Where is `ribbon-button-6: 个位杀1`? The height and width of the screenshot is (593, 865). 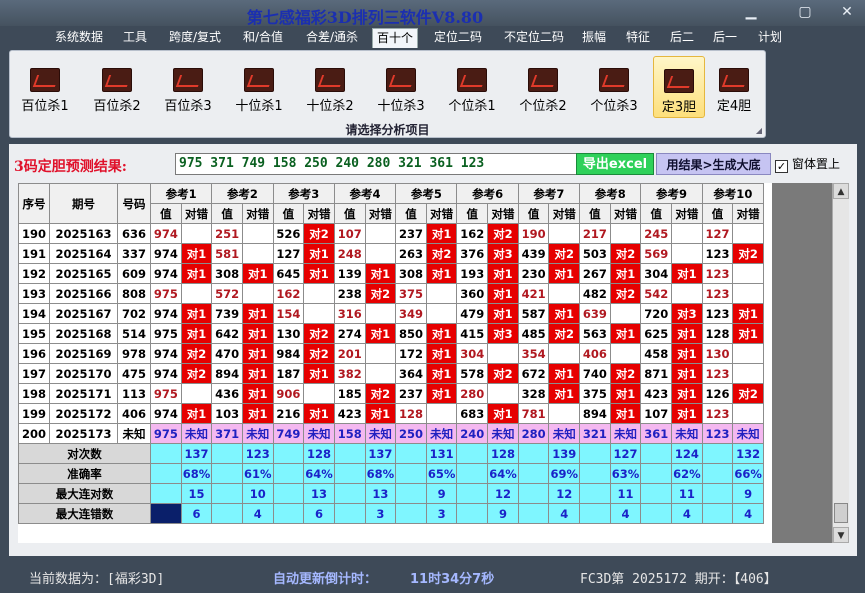 ribbon-button-6: 个位杀1 is located at coordinates (472, 87).